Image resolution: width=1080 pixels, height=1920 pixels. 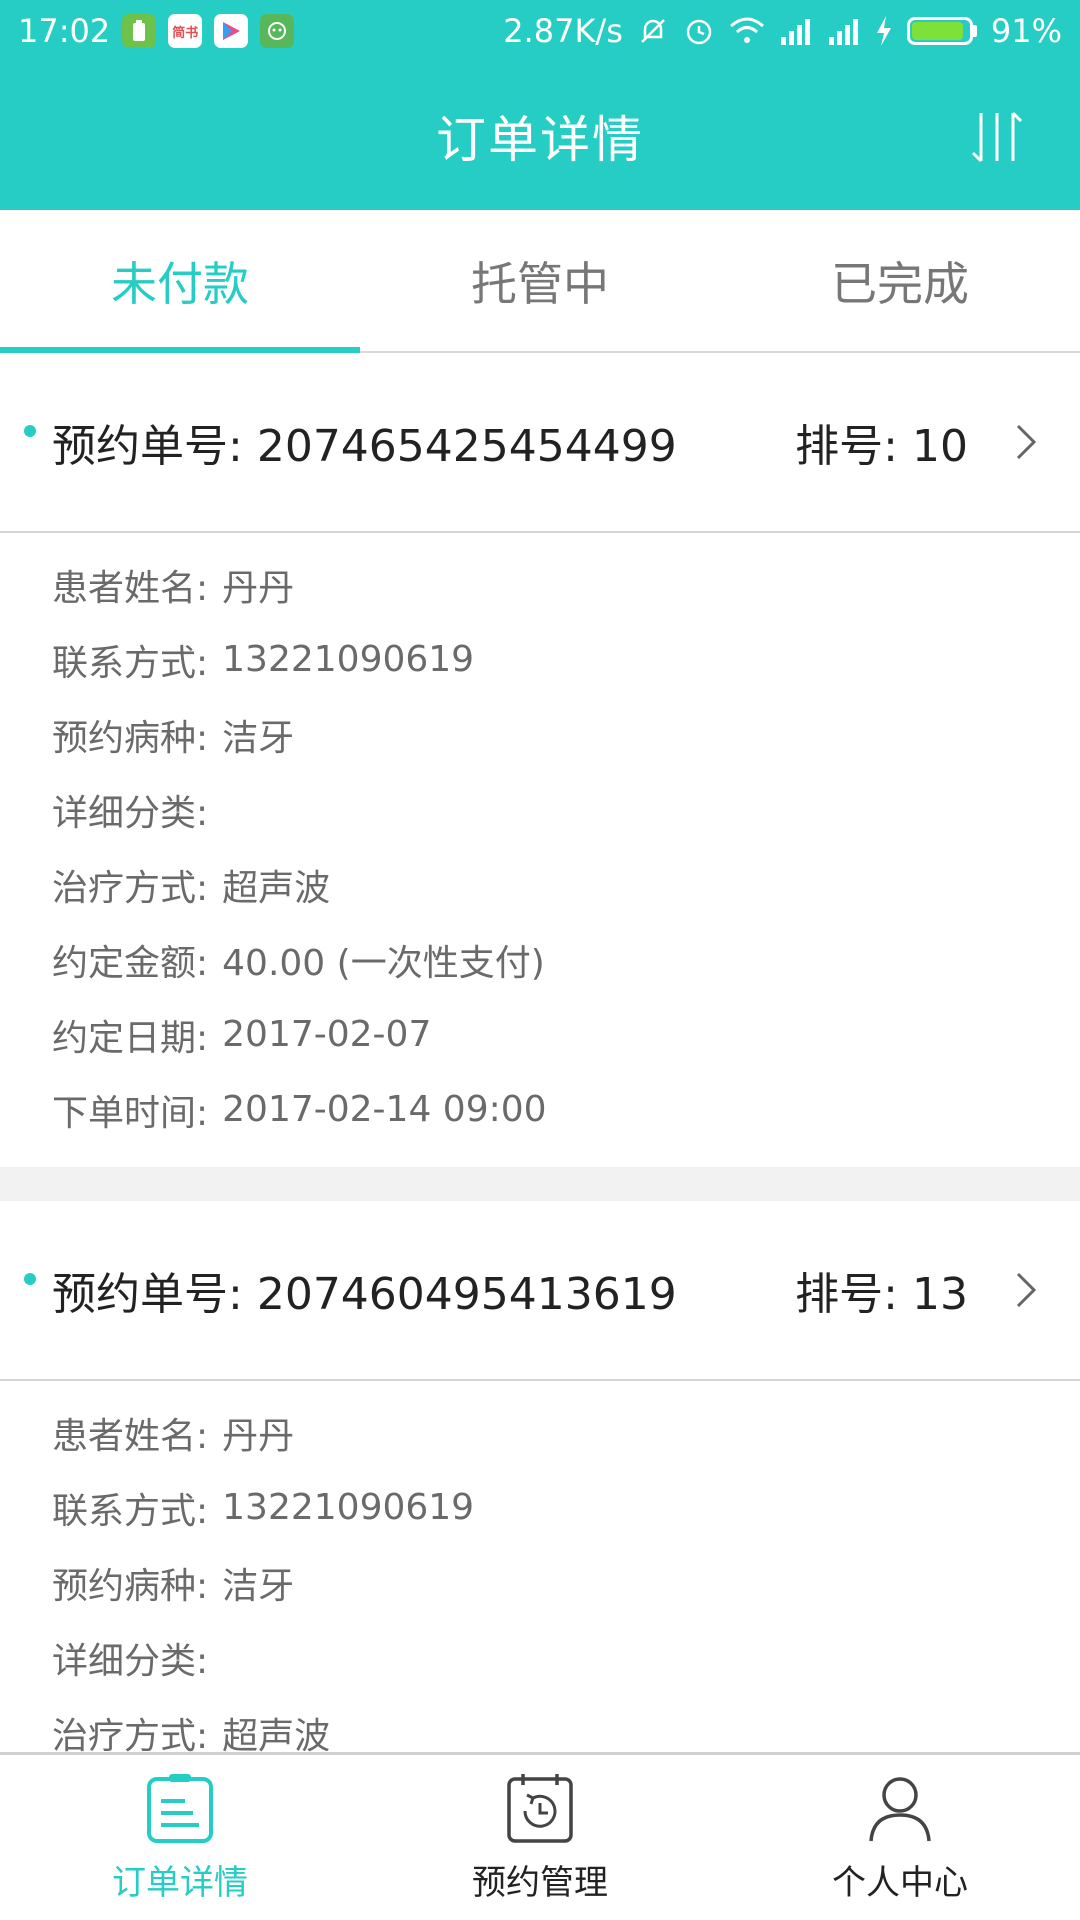 I want to click on order-status-tabs: 未付款 托管中 已完成, so click(x=540, y=281).